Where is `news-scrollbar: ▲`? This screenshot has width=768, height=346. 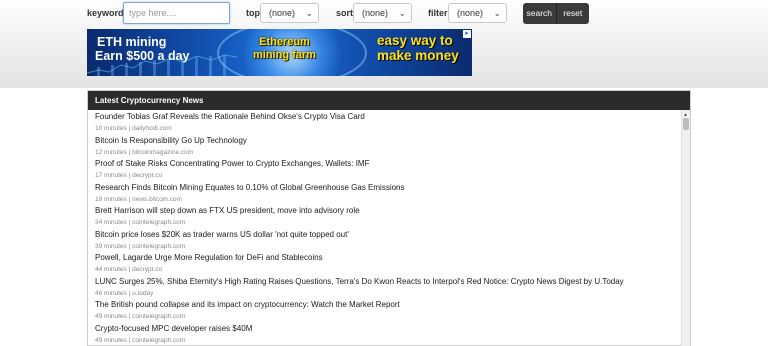
news-scrollbar: ▲ is located at coordinates (685, 228).